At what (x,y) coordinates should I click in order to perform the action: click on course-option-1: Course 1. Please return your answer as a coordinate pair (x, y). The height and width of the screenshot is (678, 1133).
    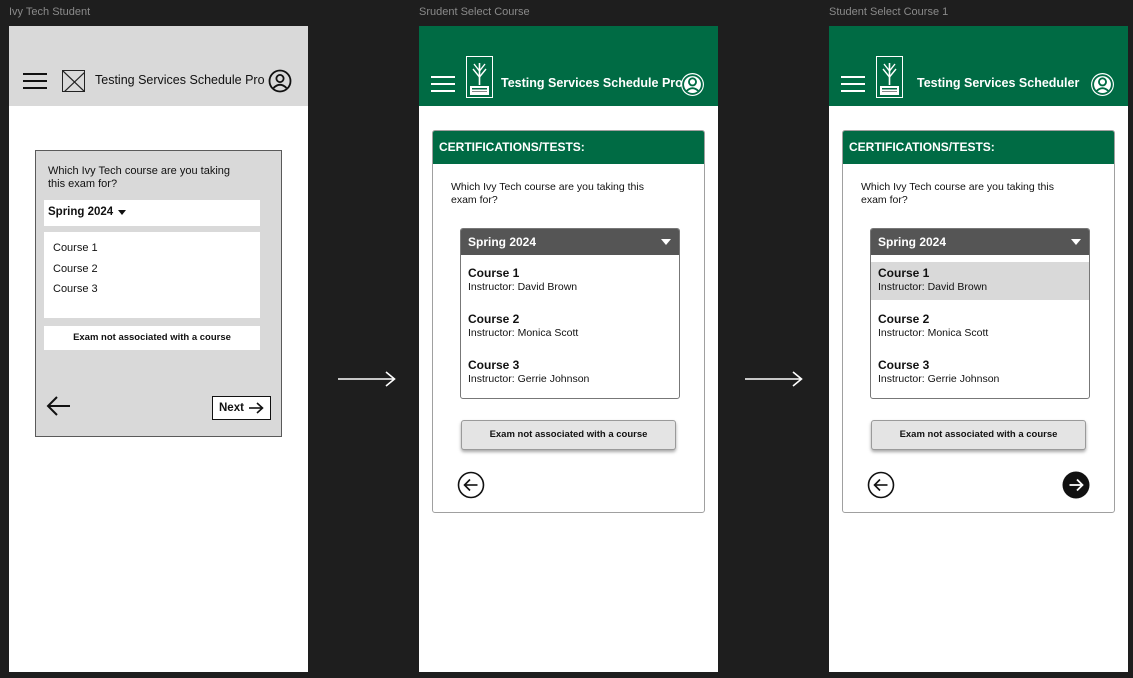
    Looking at the image, I should click on (75, 248).